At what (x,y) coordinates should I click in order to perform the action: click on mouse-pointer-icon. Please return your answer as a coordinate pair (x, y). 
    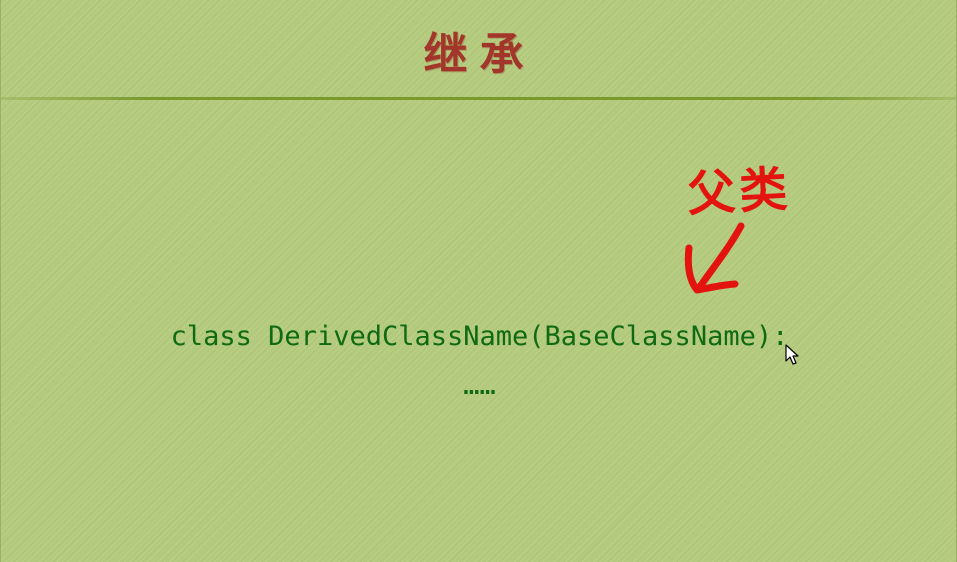
    Looking at the image, I should click on (792, 354).